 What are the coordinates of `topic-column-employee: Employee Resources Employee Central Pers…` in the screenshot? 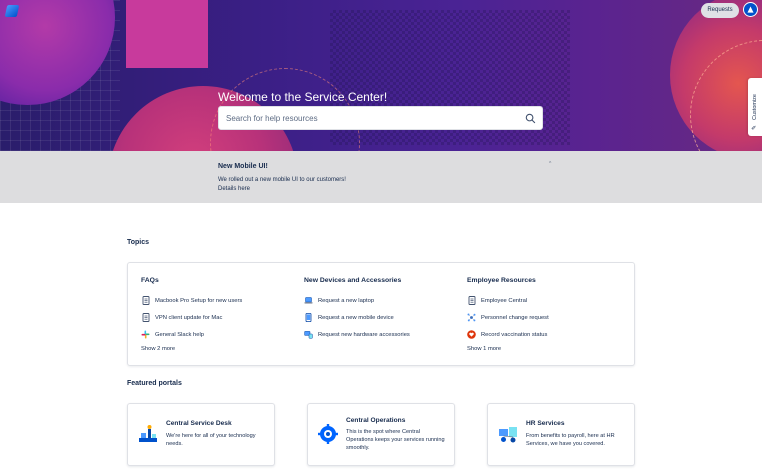 It's located at (508, 314).